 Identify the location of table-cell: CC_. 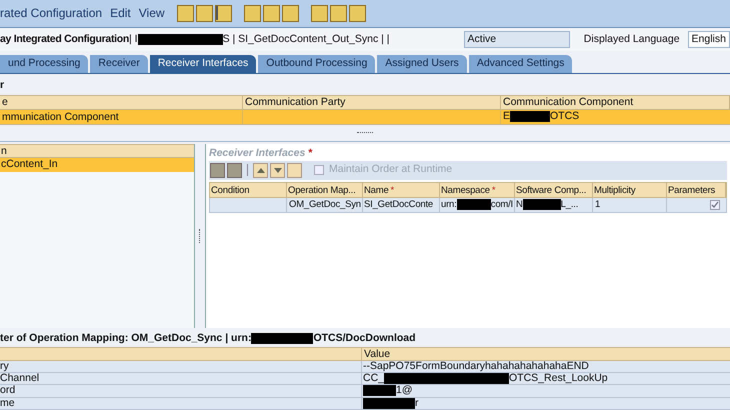
(373, 378).